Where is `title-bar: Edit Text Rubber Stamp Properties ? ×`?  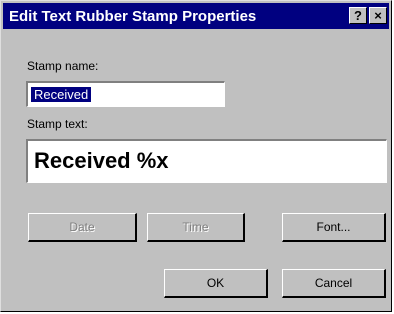
title-bar: Edit Text Rubber Stamp Properties ? × is located at coordinates (196, 16).